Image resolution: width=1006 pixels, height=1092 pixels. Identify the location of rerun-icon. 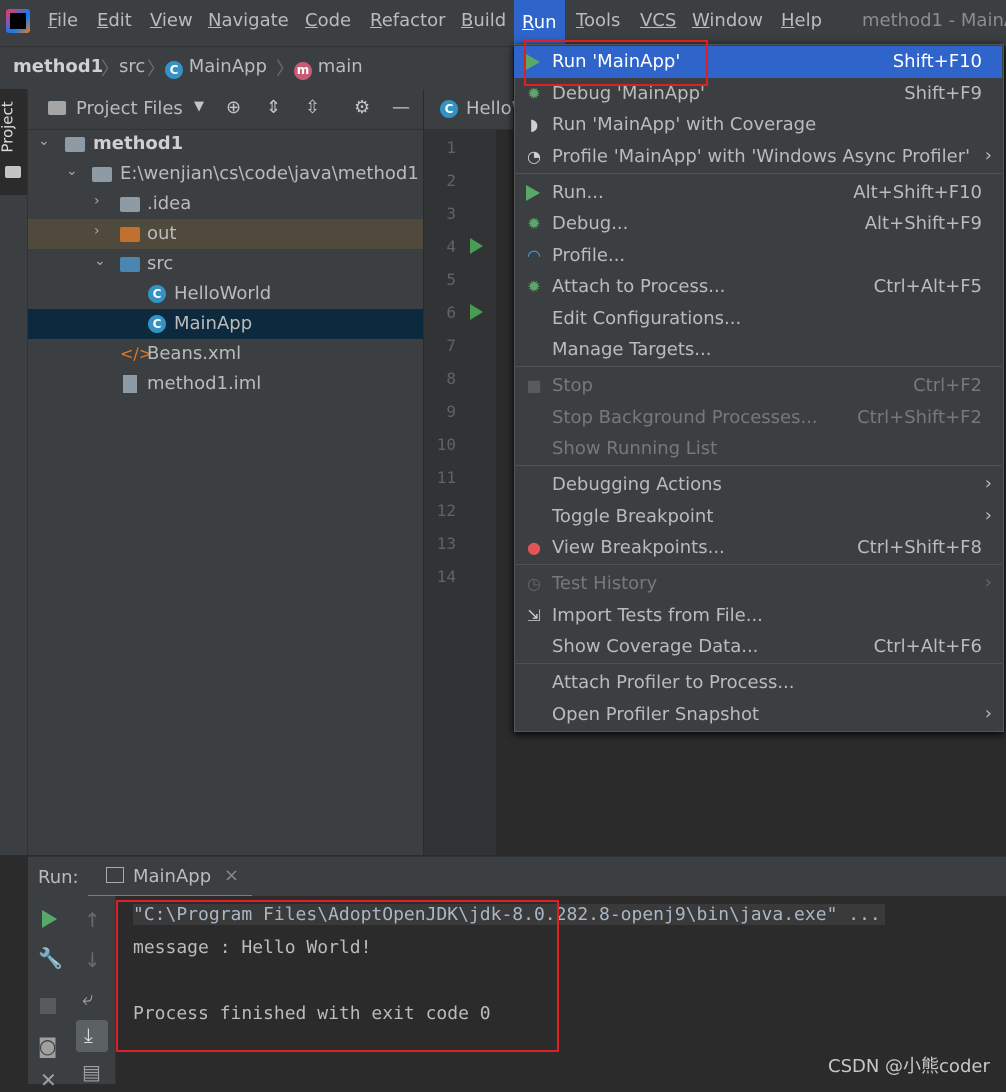
(49, 919).